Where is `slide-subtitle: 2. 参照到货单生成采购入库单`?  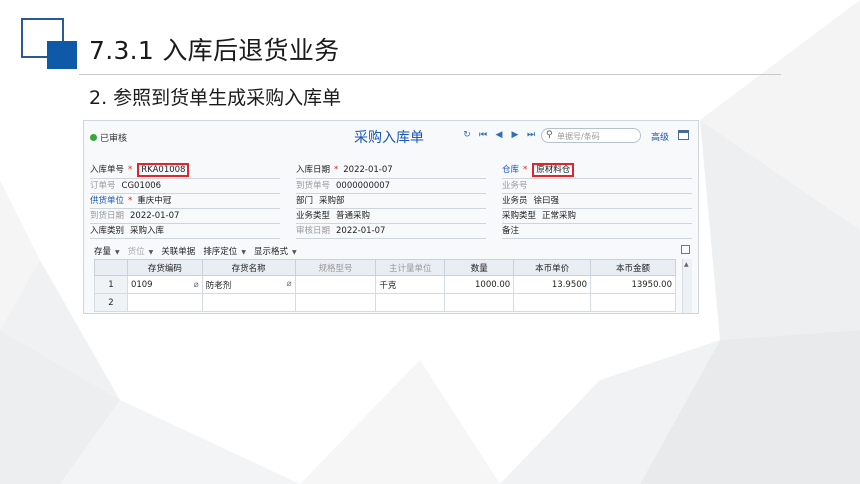
slide-subtitle: 2. 参照到货单生成采购入库单 is located at coordinates (215, 97).